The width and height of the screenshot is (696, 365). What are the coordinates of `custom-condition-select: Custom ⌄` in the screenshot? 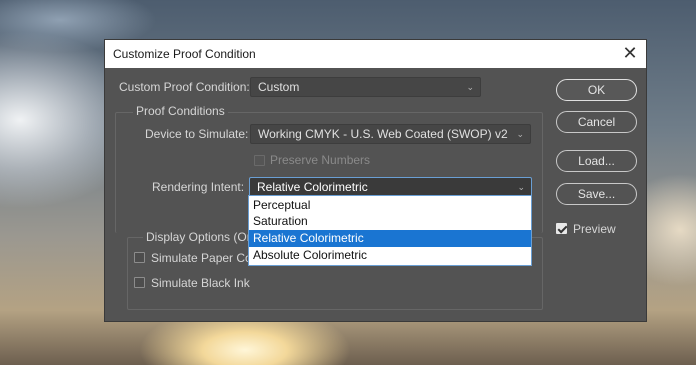 It's located at (365, 87).